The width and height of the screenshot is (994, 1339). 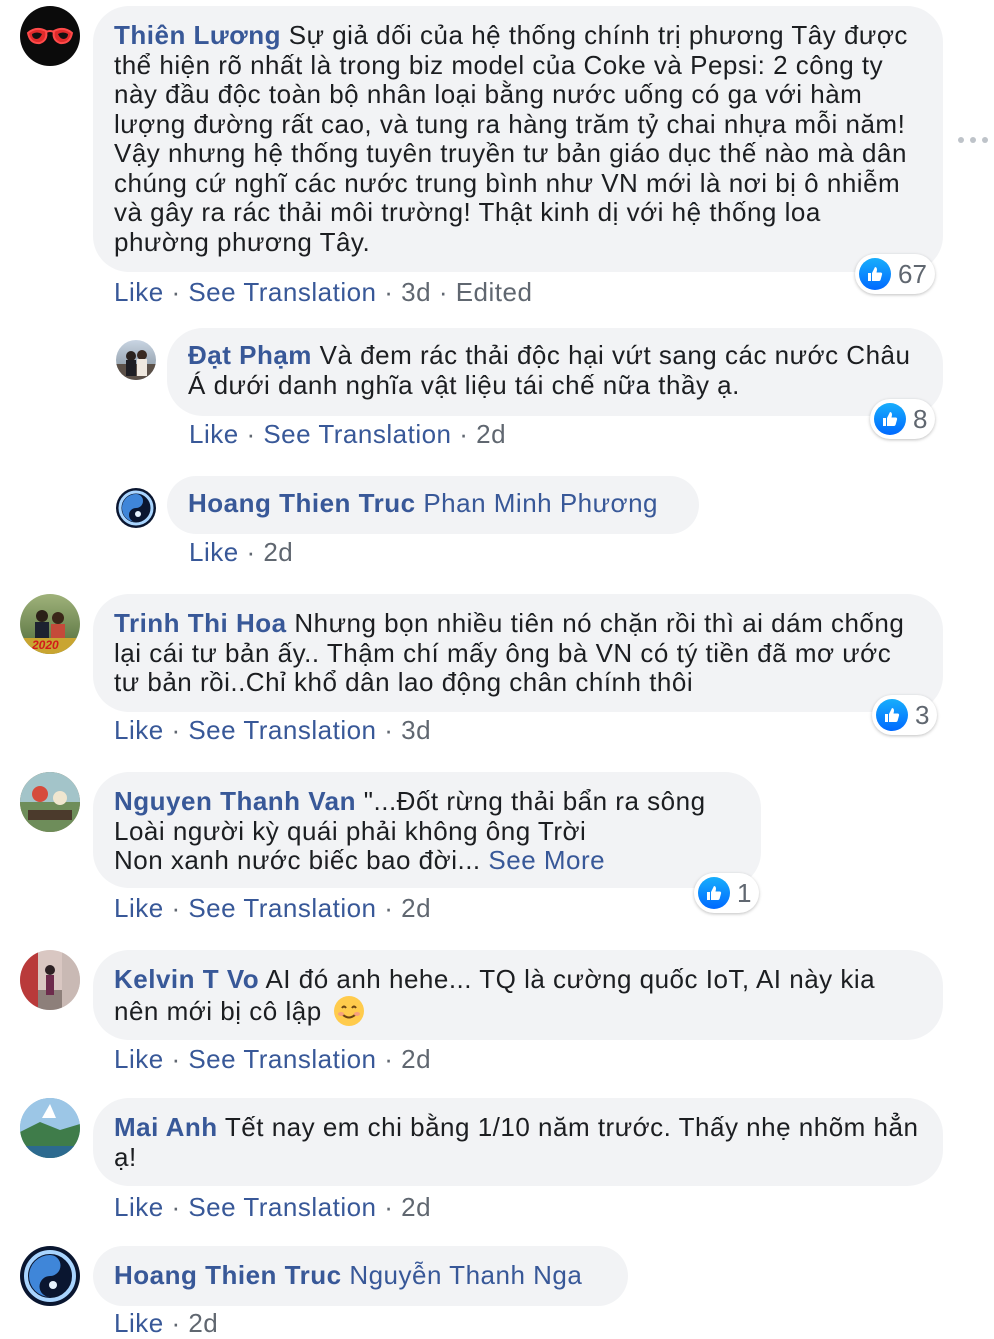 I want to click on reply-bubble: Hoang Thien Truc Phan Minh Phương, so click(x=433, y=505).